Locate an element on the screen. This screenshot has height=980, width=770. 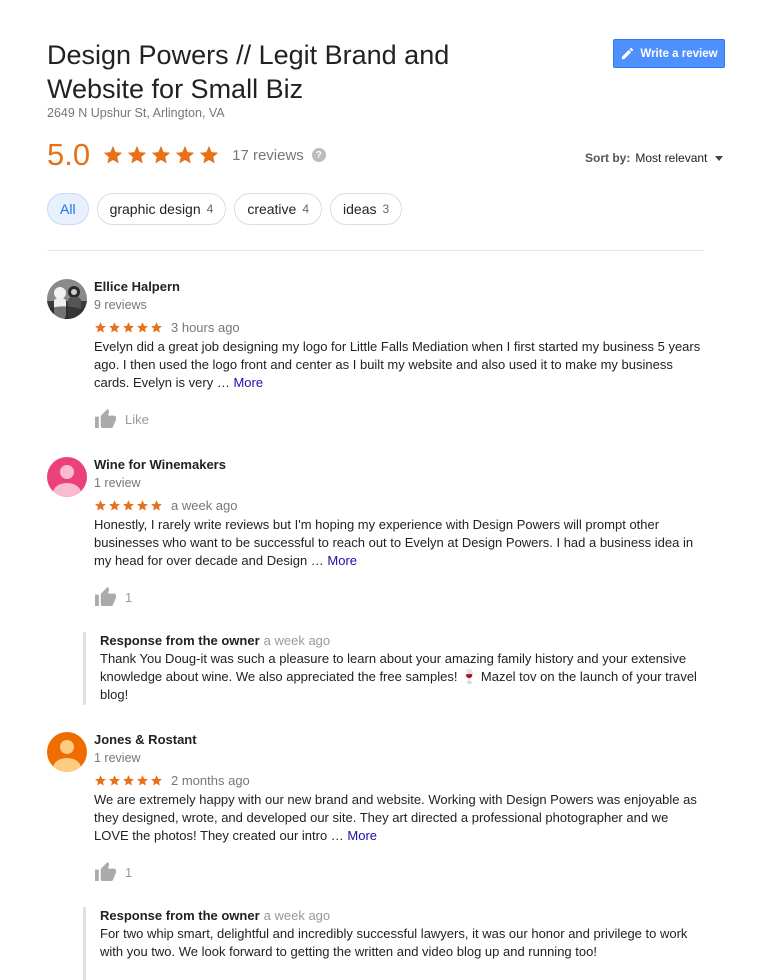
review-time: 3 hours ago is located at coordinates (205, 327).